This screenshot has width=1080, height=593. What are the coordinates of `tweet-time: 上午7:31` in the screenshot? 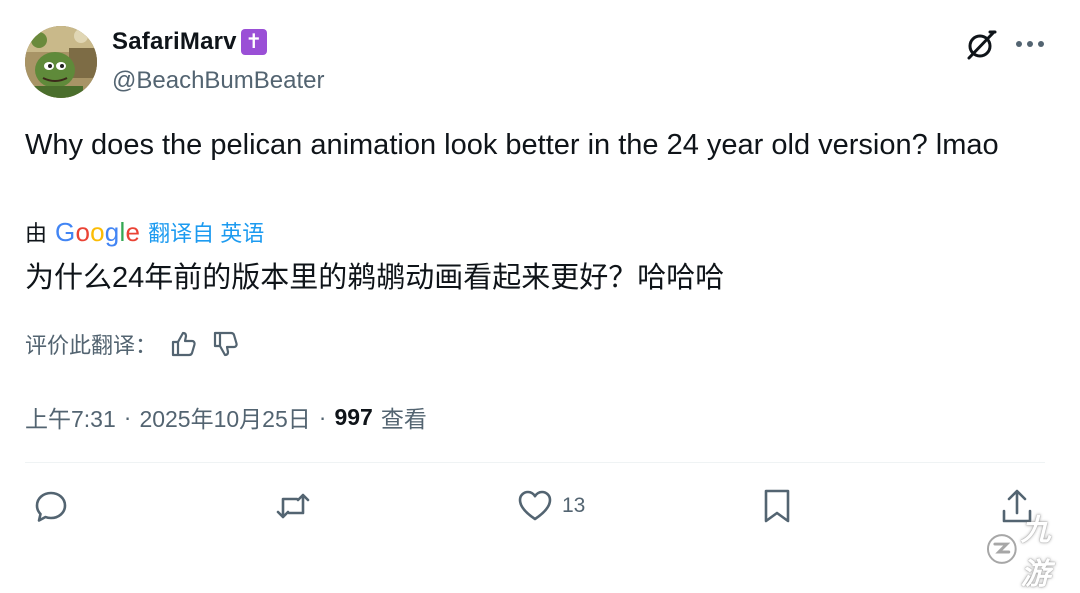 It's located at (70, 417).